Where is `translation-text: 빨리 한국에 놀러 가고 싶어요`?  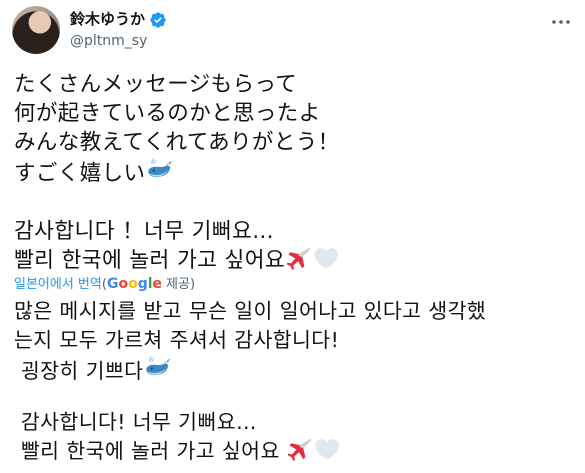
translation-text: 빨리 한국에 놀러 가고 싶어요 is located at coordinates (147, 451).